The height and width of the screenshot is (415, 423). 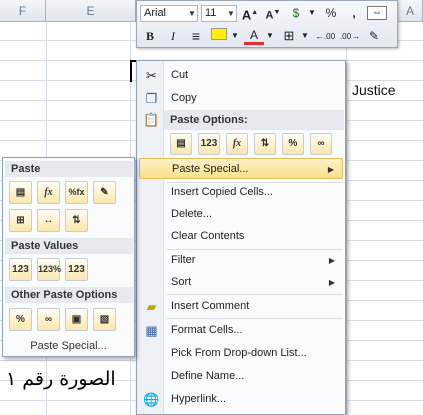 I want to click on format-painter-icon: ✎, so click(x=374, y=36).